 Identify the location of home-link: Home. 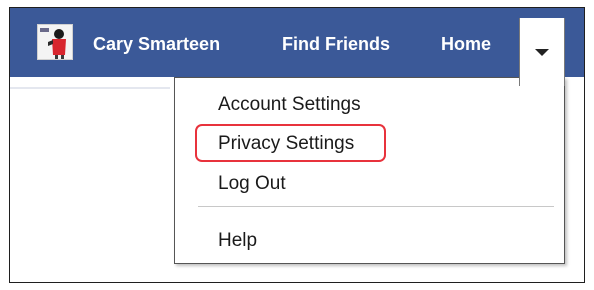
(466, 42).